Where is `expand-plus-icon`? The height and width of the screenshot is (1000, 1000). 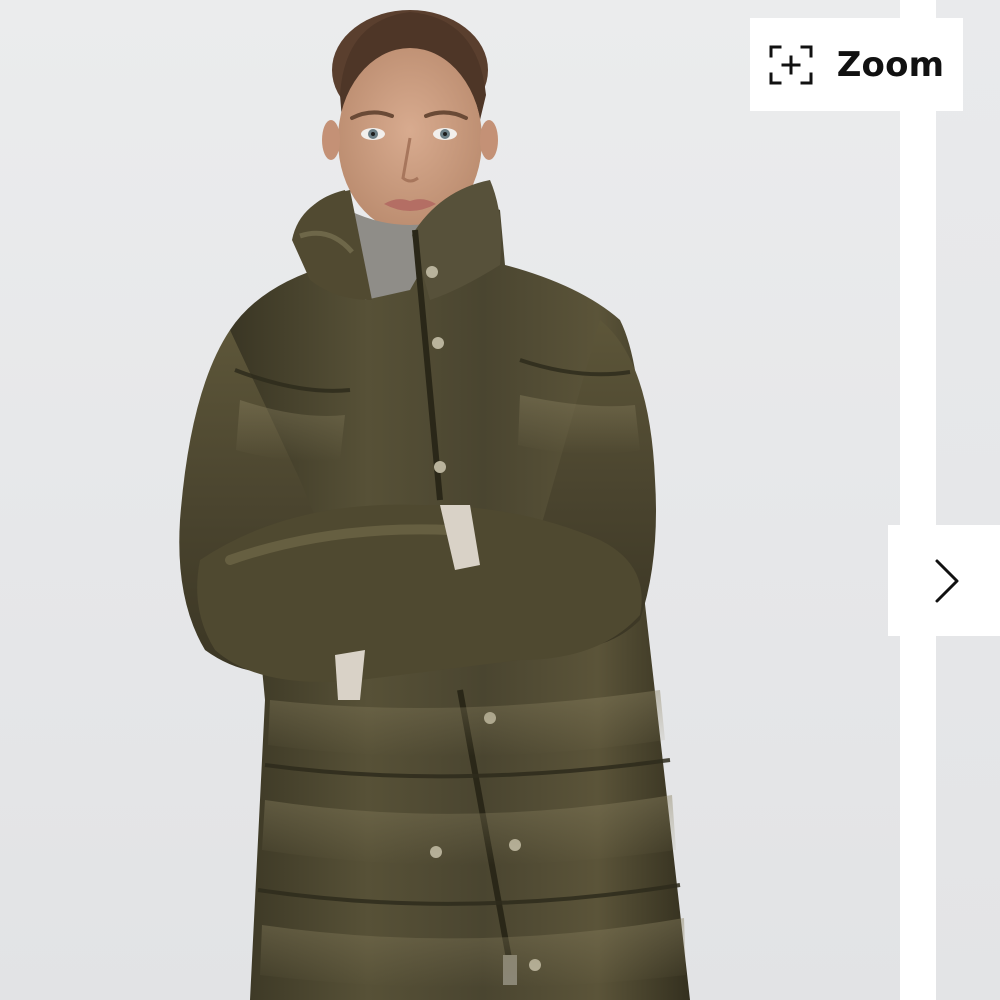 expand-plus-icon is located at coordinates (791, 65).